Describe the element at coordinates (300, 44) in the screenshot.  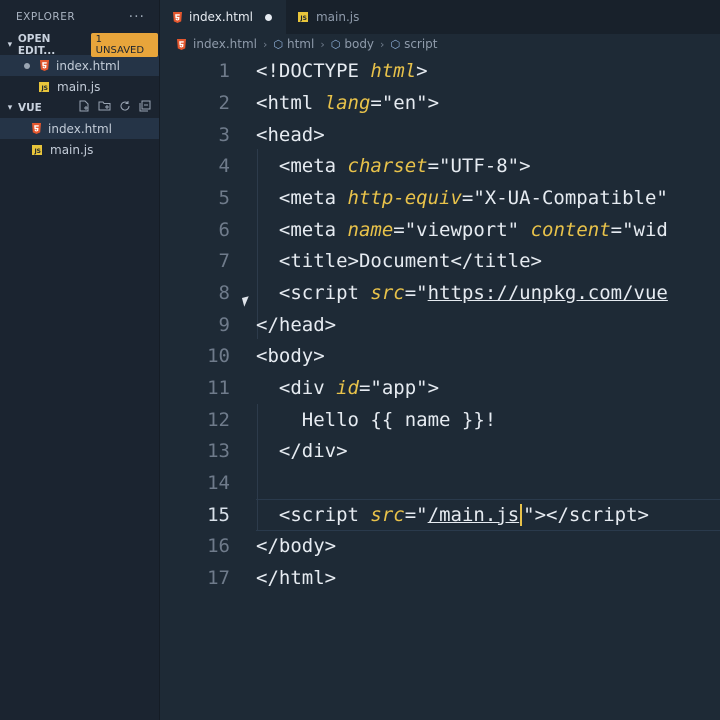
I see `breadcrumb-item-html: html` at that location.